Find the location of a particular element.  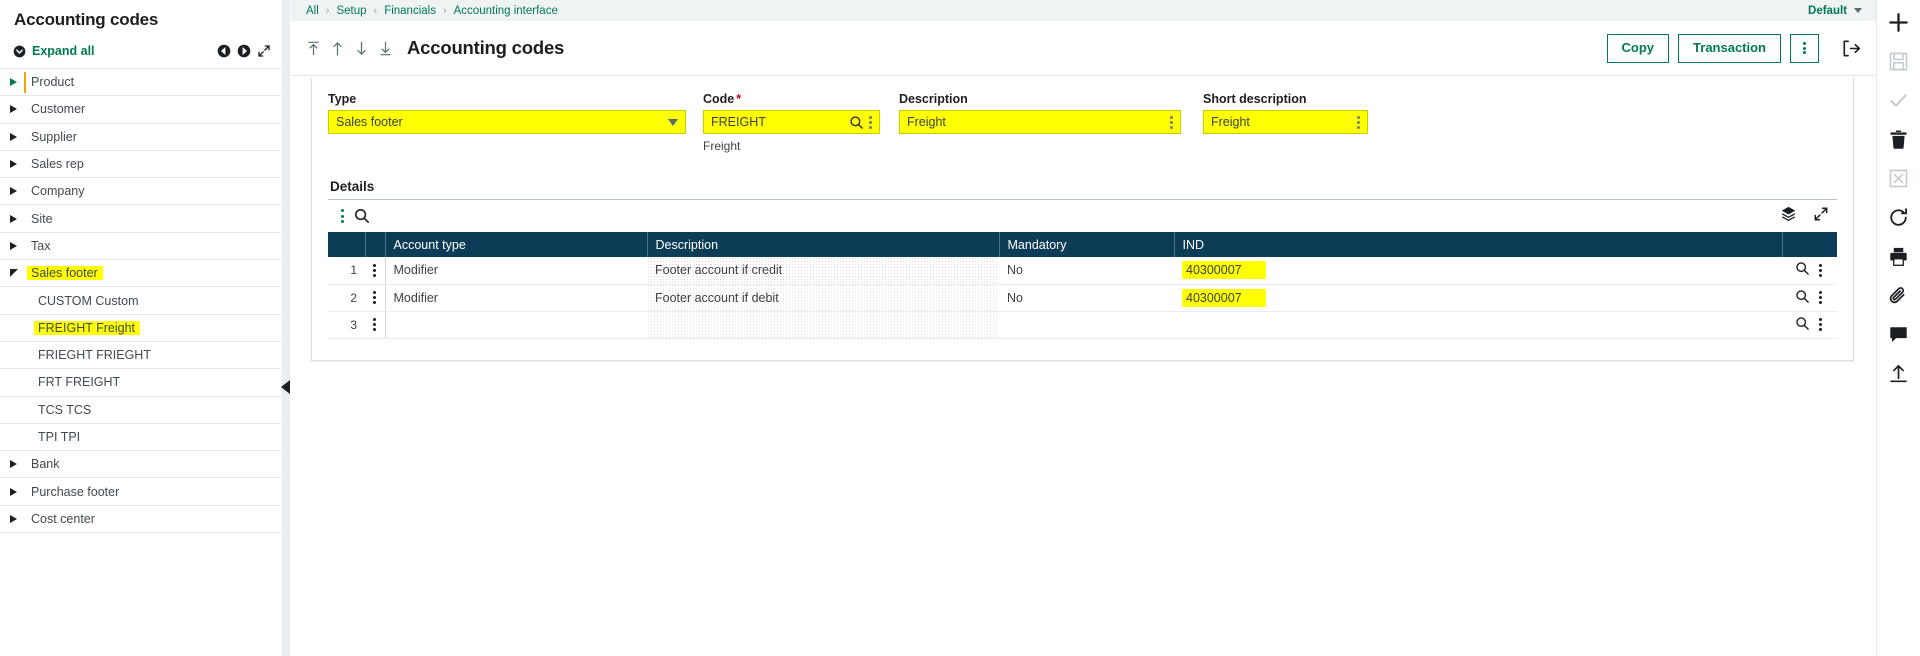

cell-account-type is located at coordinates (516, 325).